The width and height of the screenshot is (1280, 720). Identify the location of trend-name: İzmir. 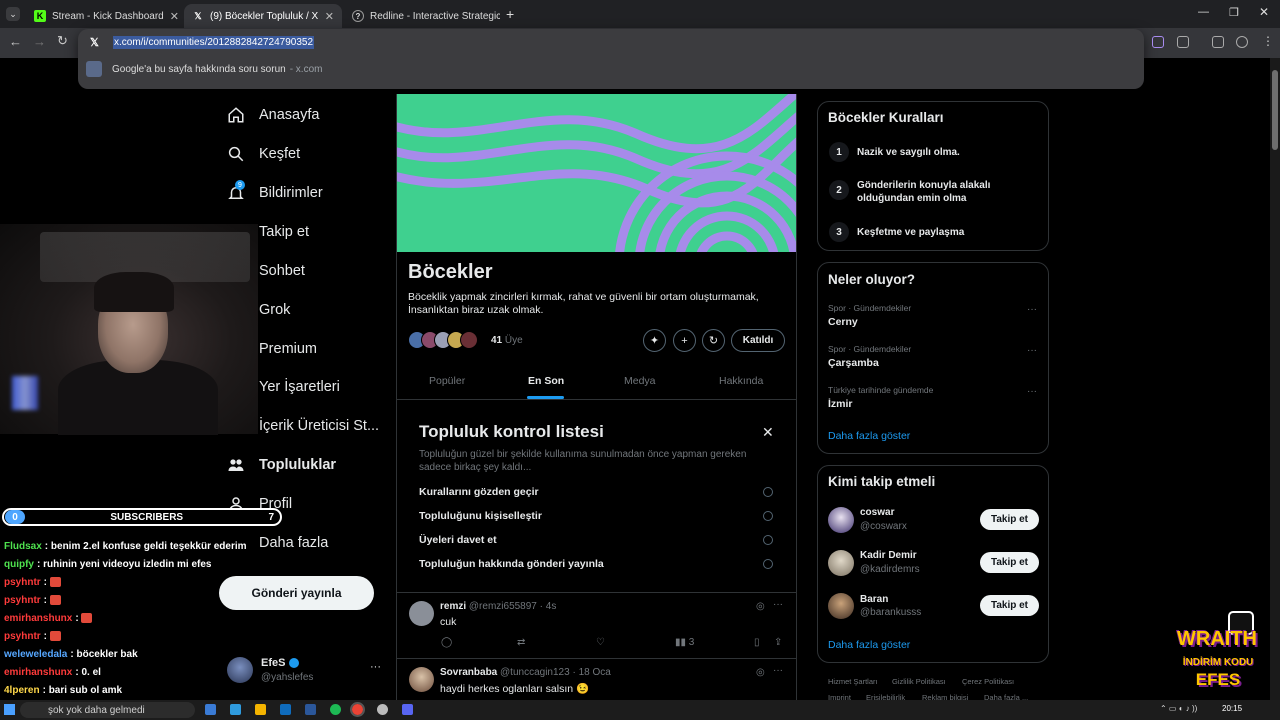
(840, 404).